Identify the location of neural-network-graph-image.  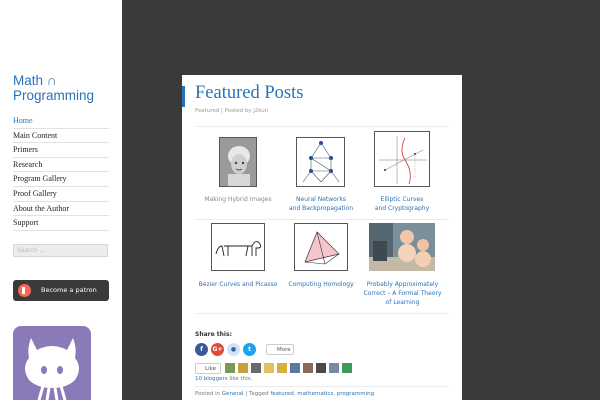
(321, 162).